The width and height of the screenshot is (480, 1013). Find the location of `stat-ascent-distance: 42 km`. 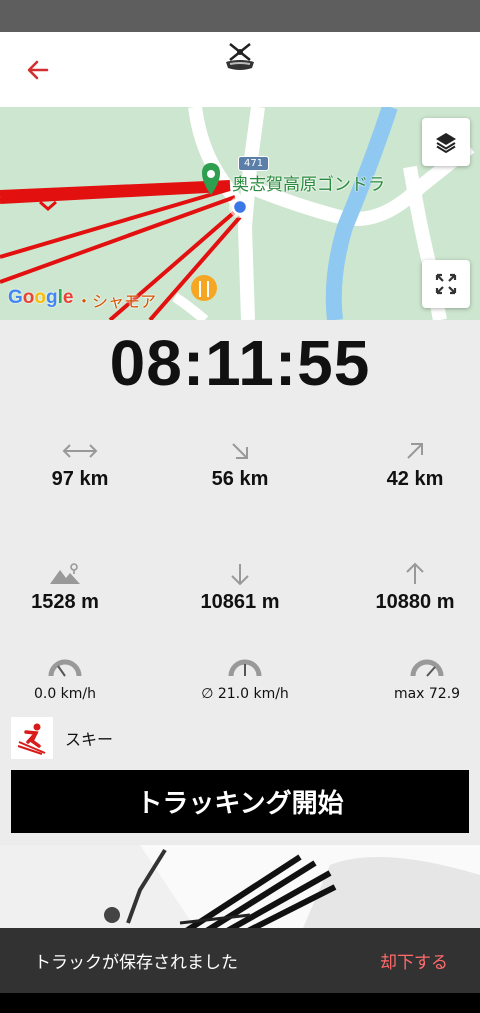

stat-ascent-distance: 42 km is located at coordinates (407, 464).